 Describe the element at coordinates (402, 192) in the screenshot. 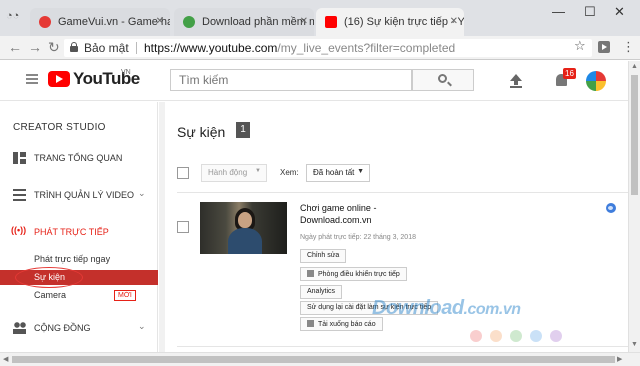

I see `divider` at that location.